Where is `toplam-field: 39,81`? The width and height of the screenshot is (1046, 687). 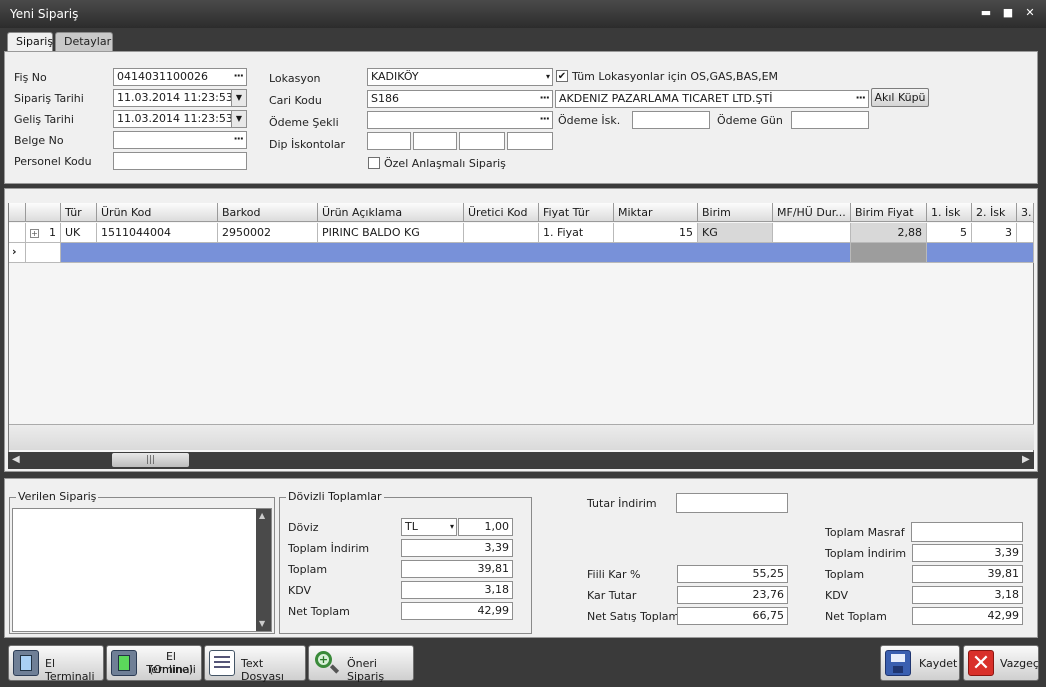
toplam-field: 39,81 is located at coordinates (967, 574).